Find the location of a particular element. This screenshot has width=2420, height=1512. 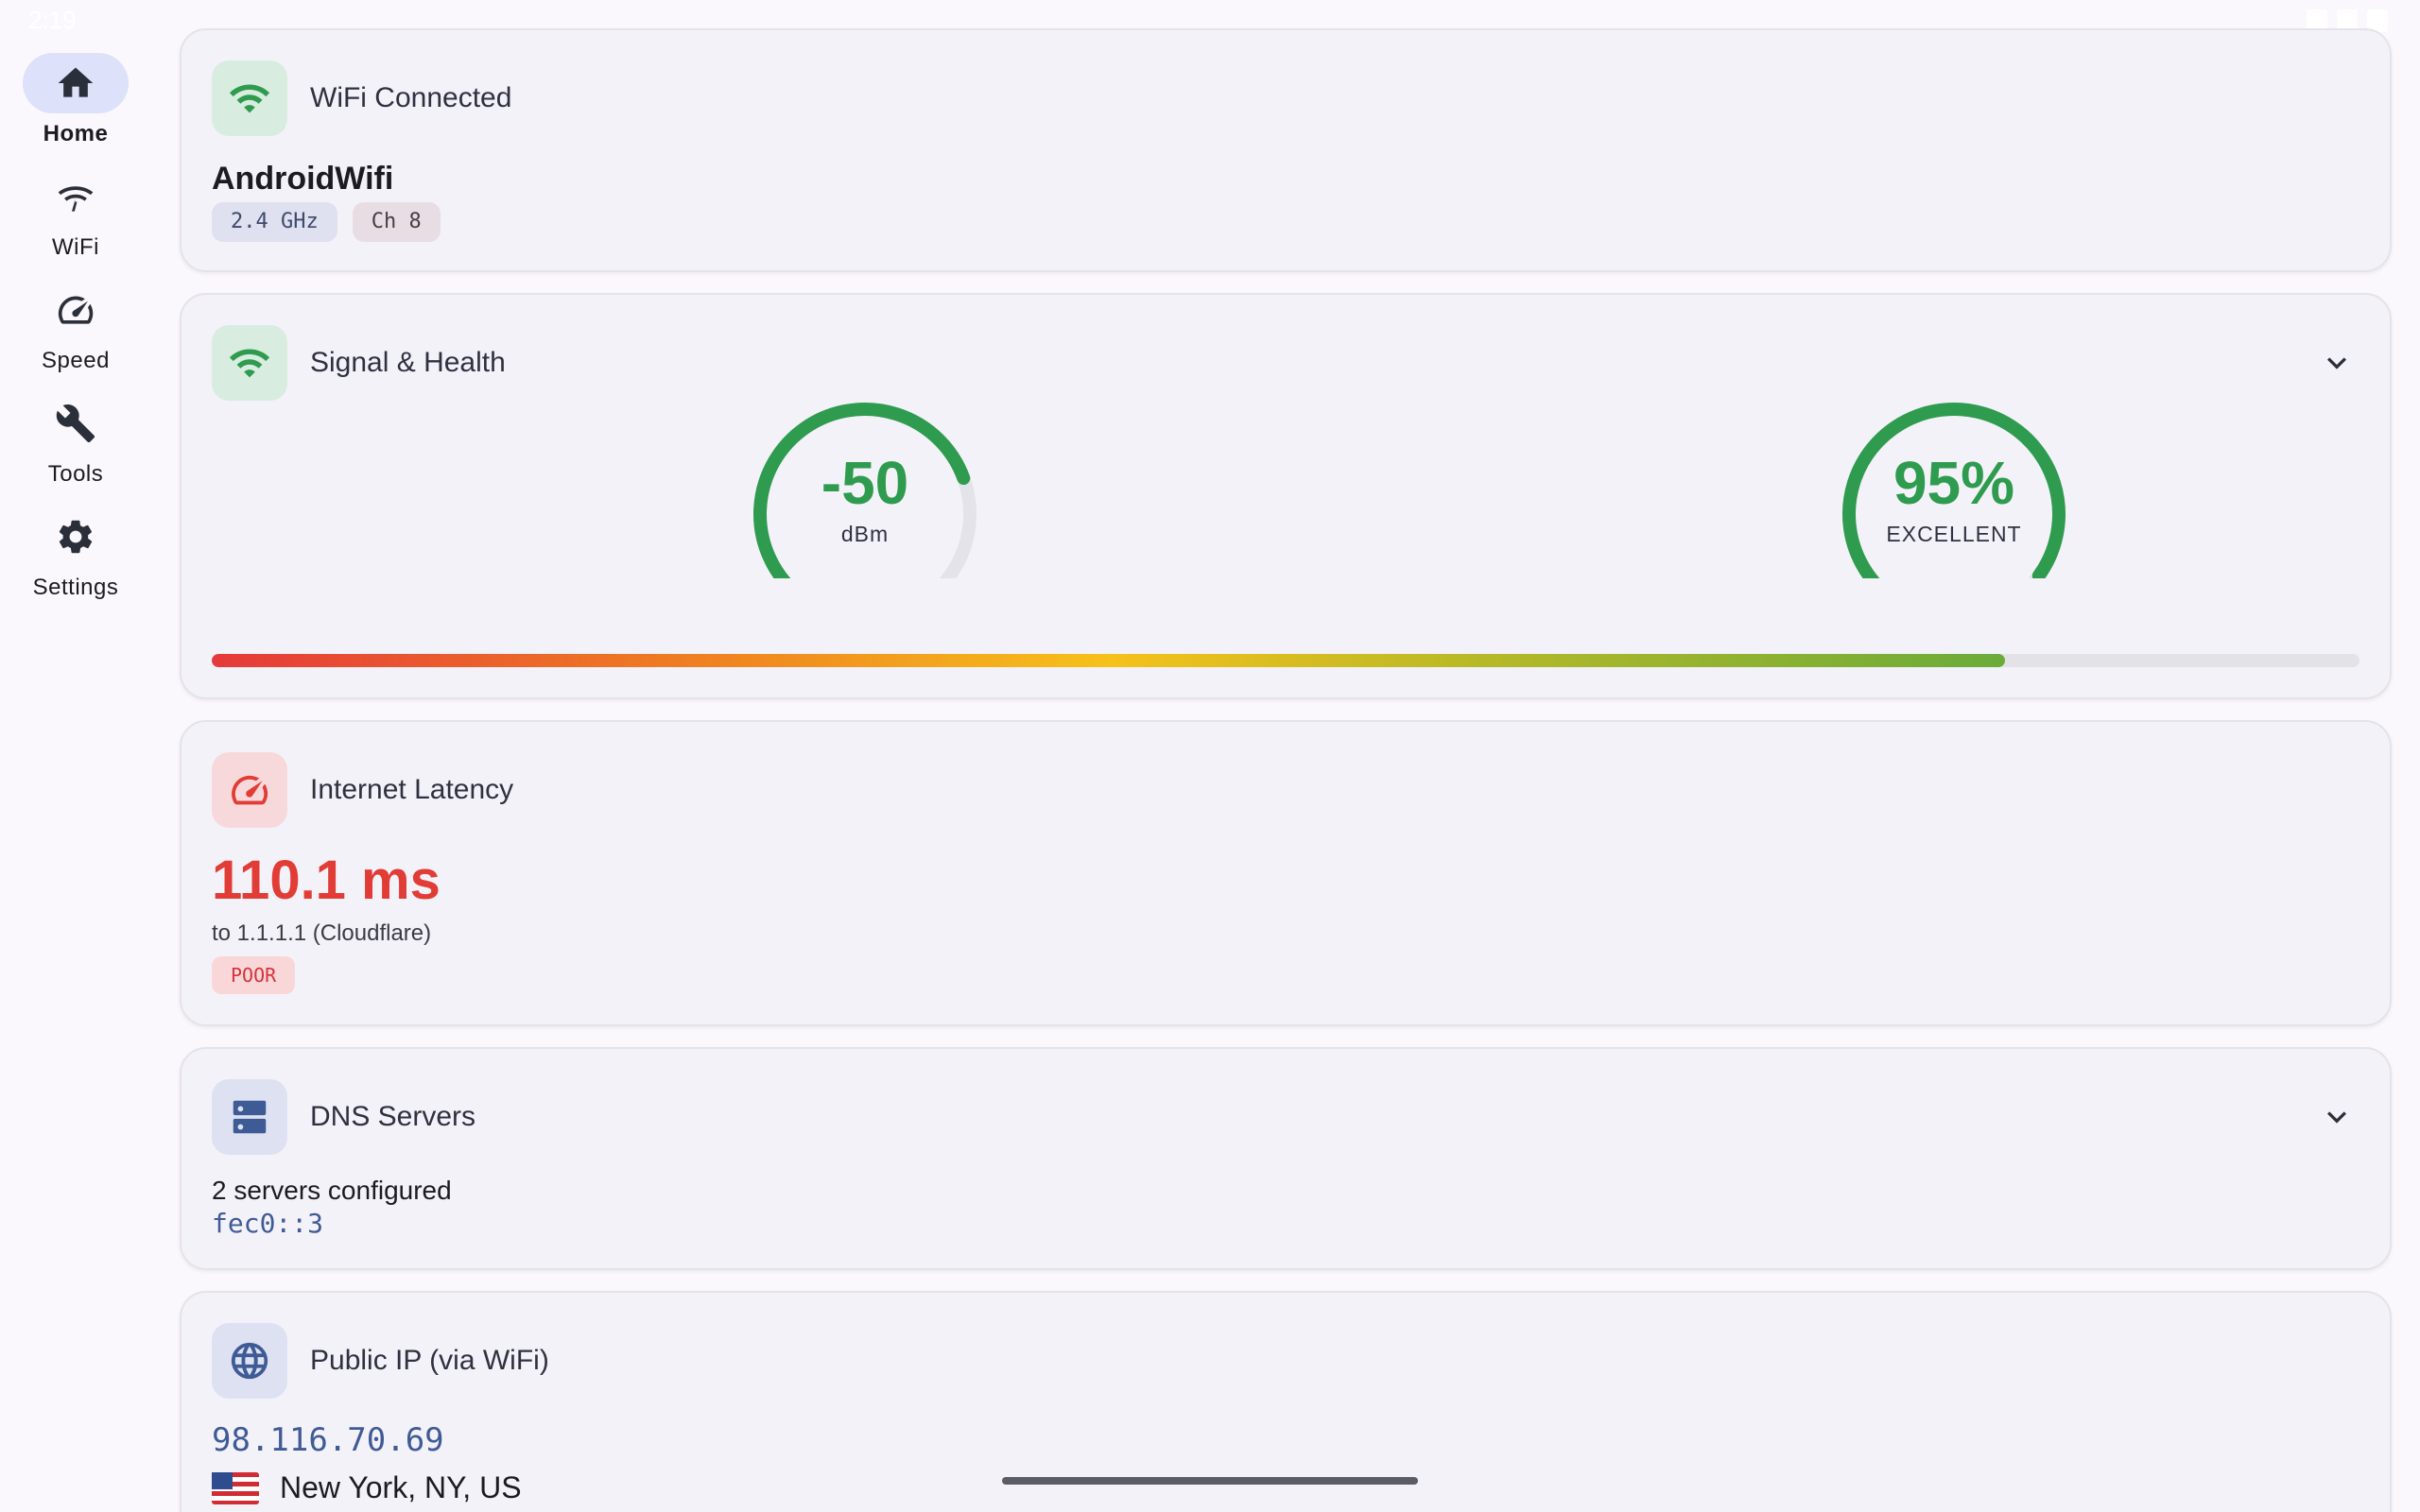

nav-label-tools: Tools is located at coordinates (75, 474).